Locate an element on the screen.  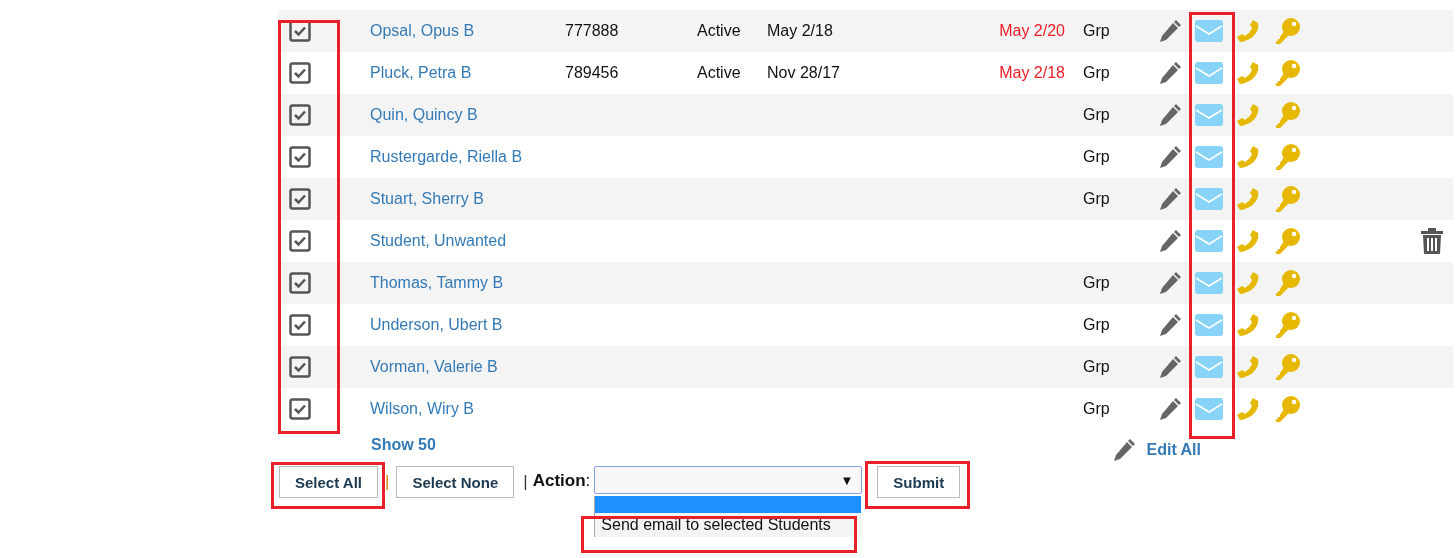
trash-icon is located at coordinates (1432, 241).